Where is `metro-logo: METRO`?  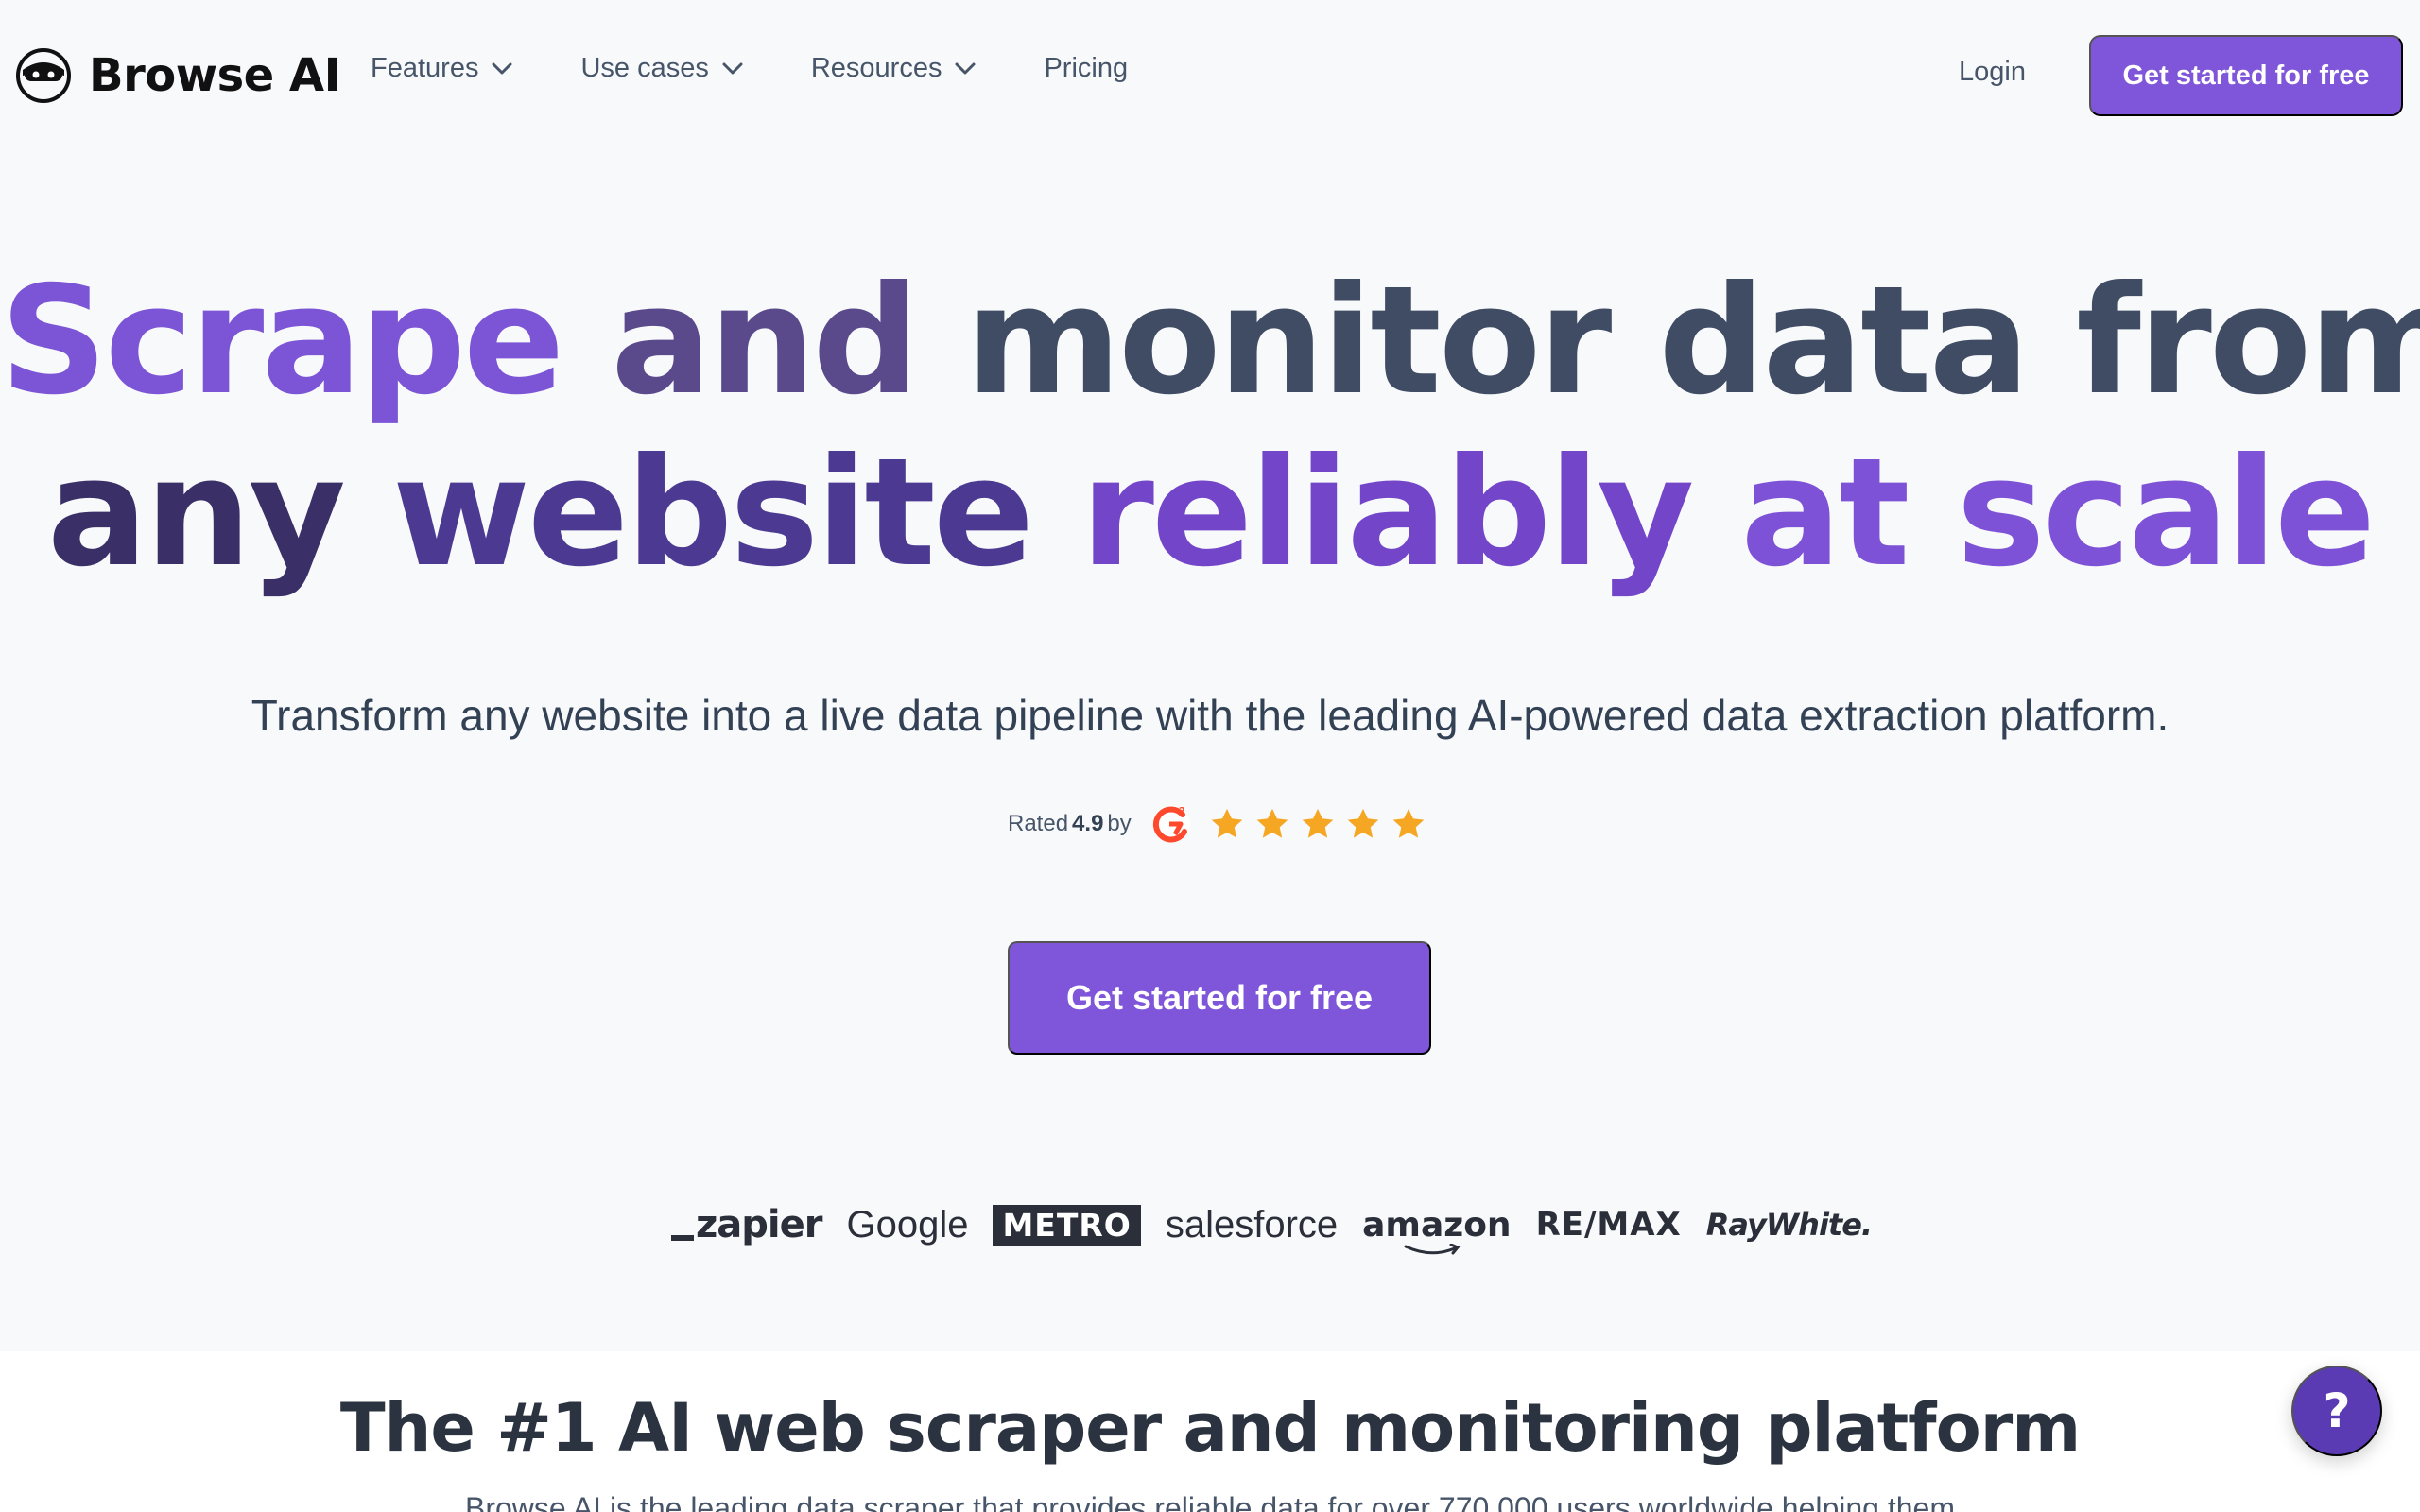
metro-logo: METRO is located at coordinates (1067, 1225).